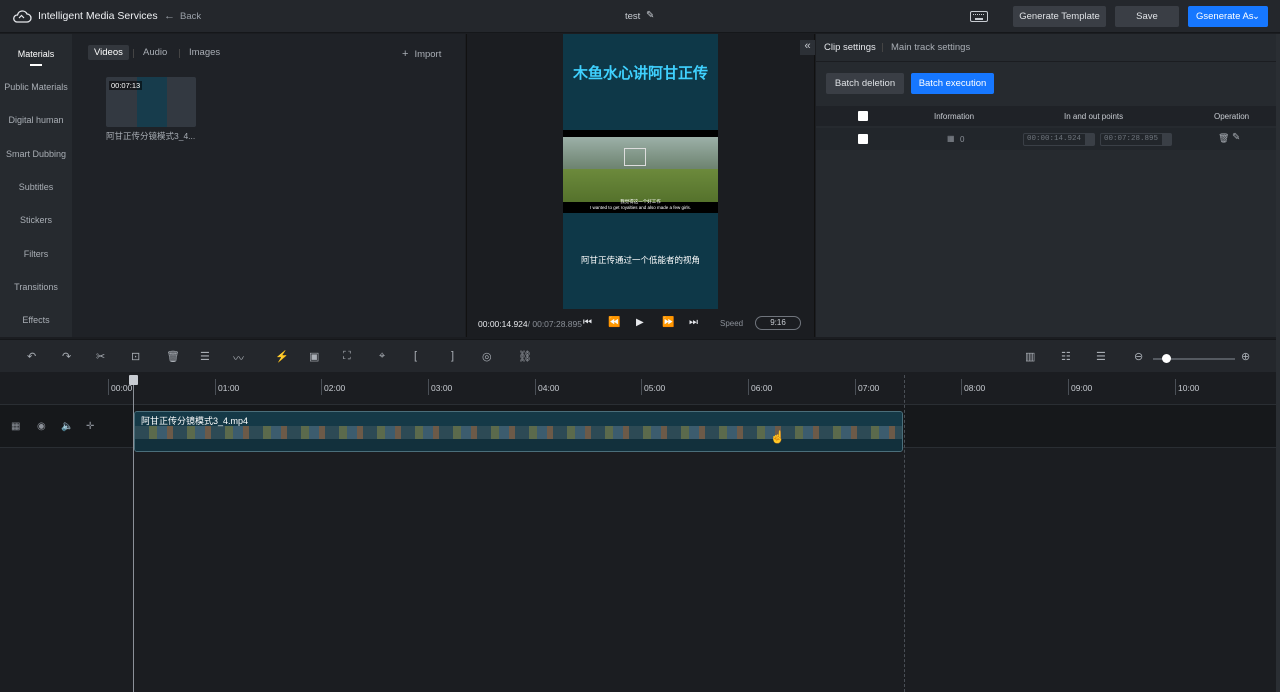  Describe the element at coordinates (155, 52) in the screenshot. I see `tab-audio: Audio` at that location.